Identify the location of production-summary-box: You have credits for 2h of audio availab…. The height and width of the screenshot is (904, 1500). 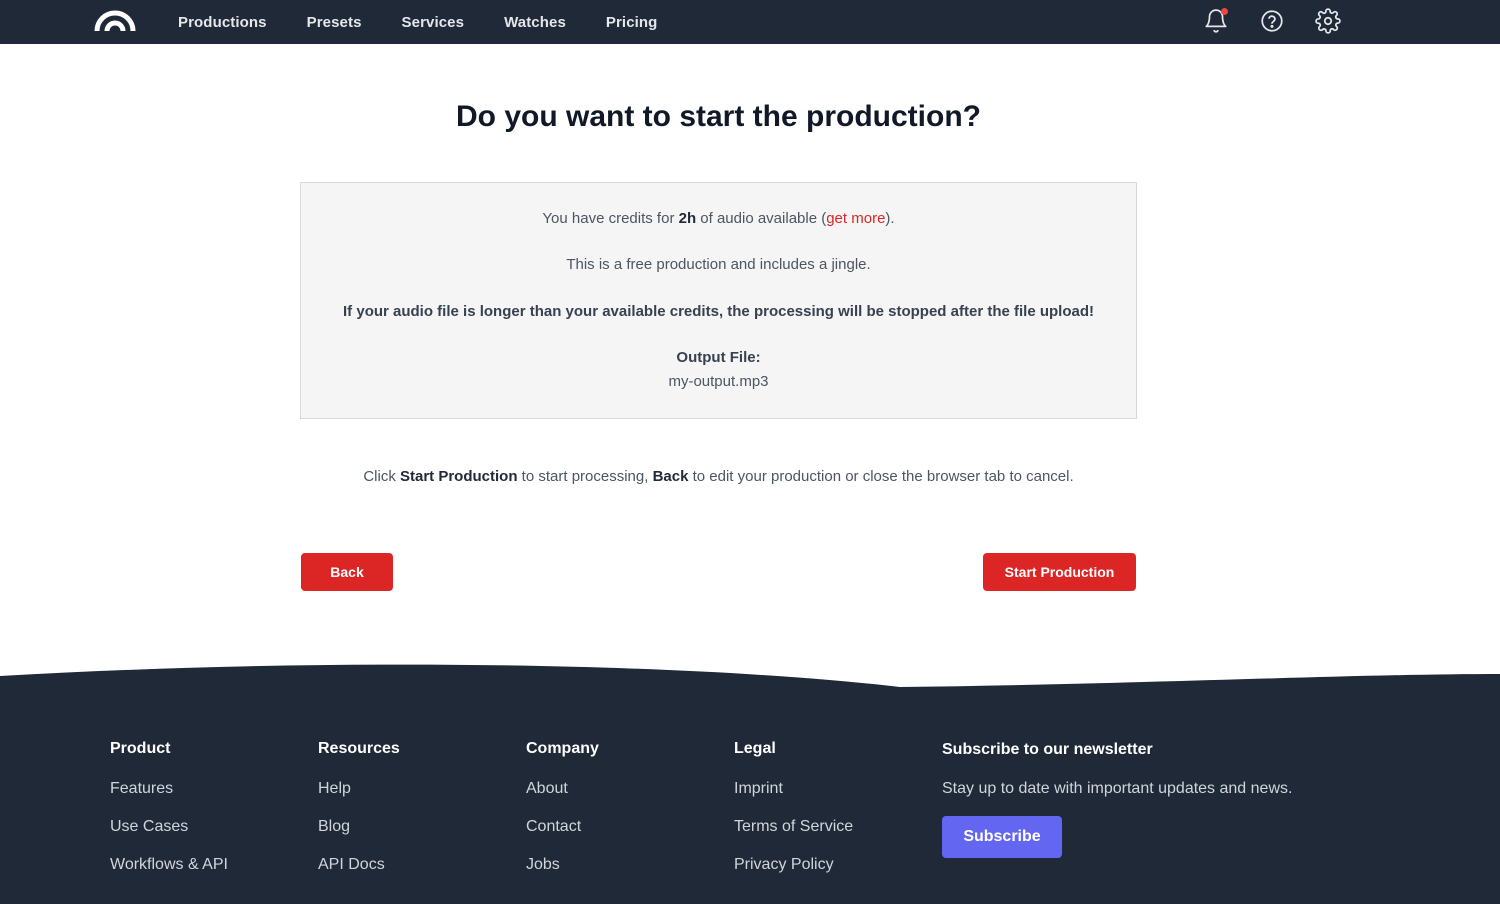
(718, 300).